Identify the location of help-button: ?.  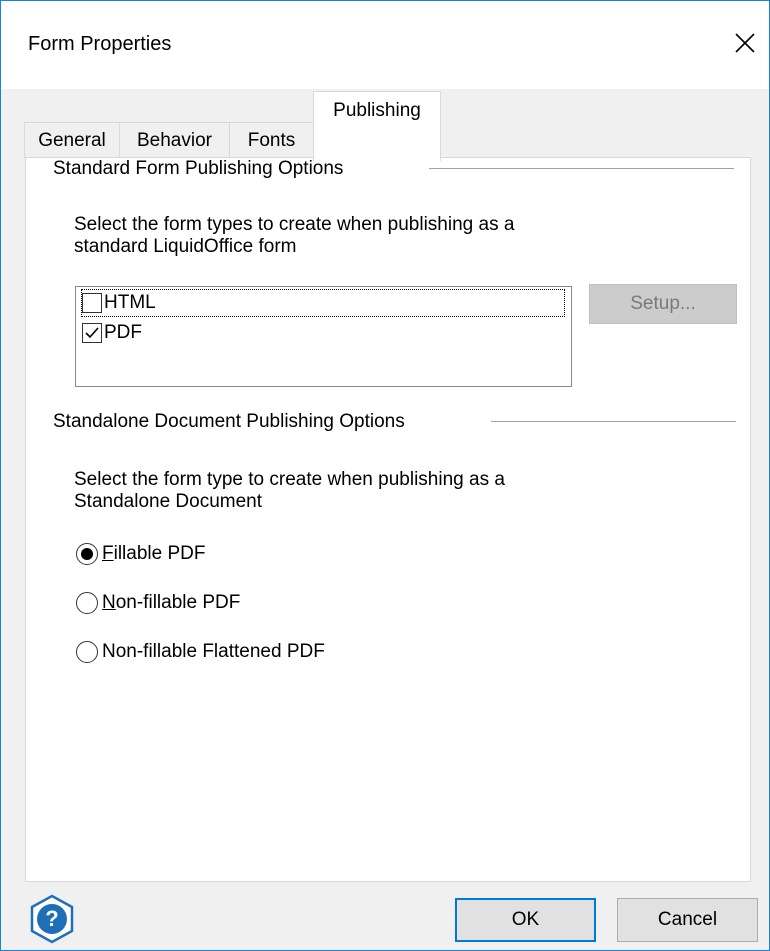
(52, 919).